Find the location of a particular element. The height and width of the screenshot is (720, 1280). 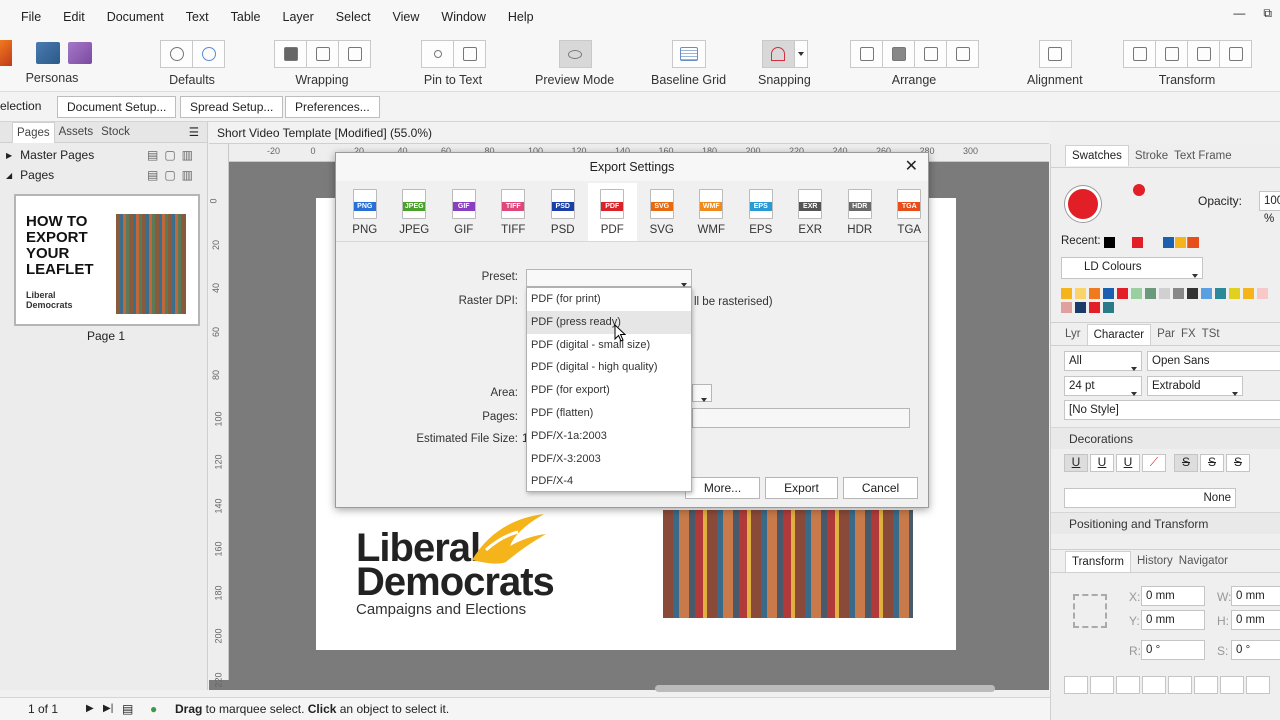

color-picker-icon is located at coordinates (1139, 190).